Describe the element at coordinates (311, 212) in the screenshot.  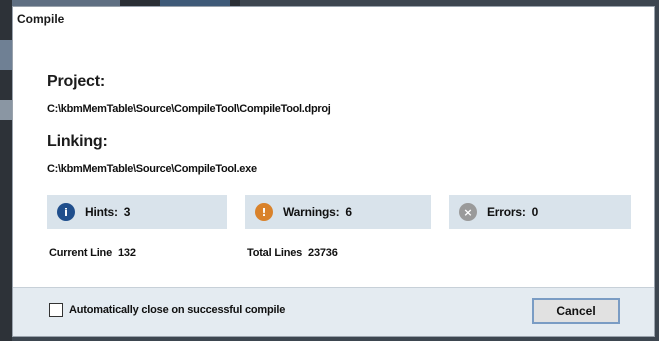
I see `warnings-label: Warnings:` at that location.